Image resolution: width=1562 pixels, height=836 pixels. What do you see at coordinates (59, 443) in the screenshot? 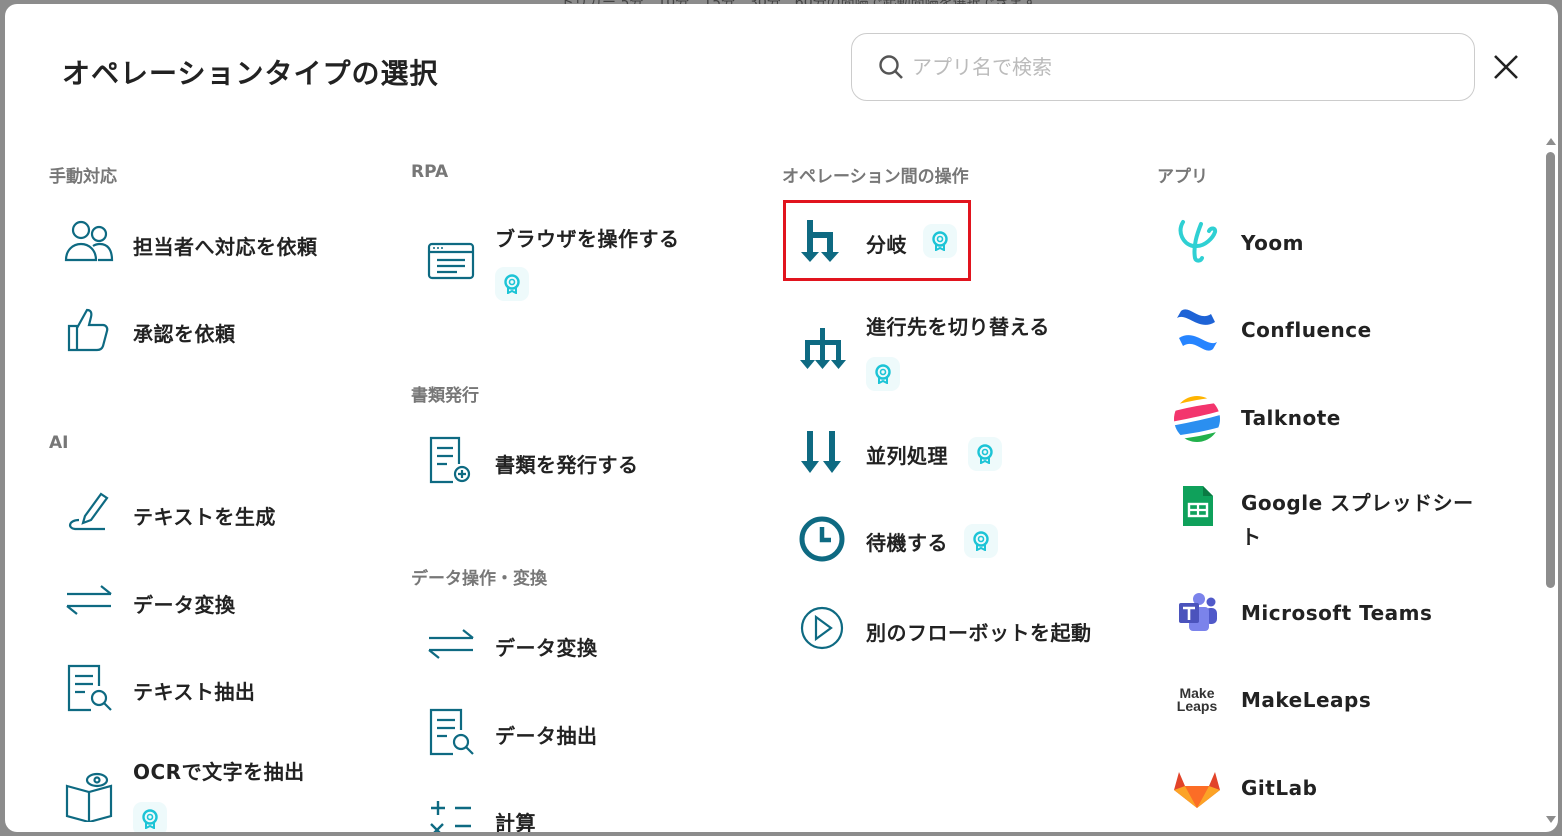
I see `section-heading-ai: AI` at bounding box center [59, 443].